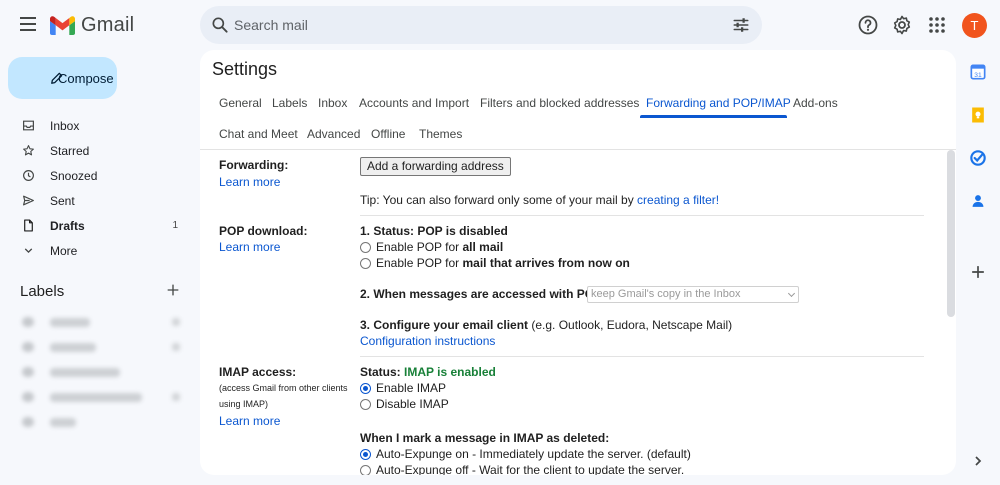 Image resolution: width=1000 pixels, height=485 pixels. I want to click on avatar: T, so click(974, 25).